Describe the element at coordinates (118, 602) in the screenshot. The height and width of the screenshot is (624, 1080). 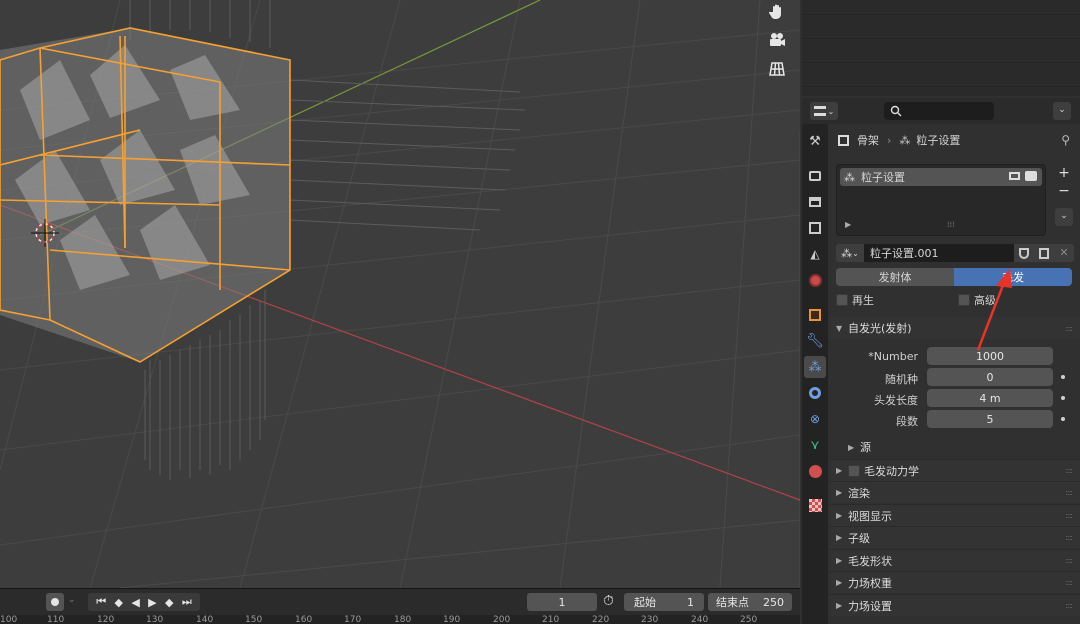
I see `prev-keyframe-icon: ◆` at that location.